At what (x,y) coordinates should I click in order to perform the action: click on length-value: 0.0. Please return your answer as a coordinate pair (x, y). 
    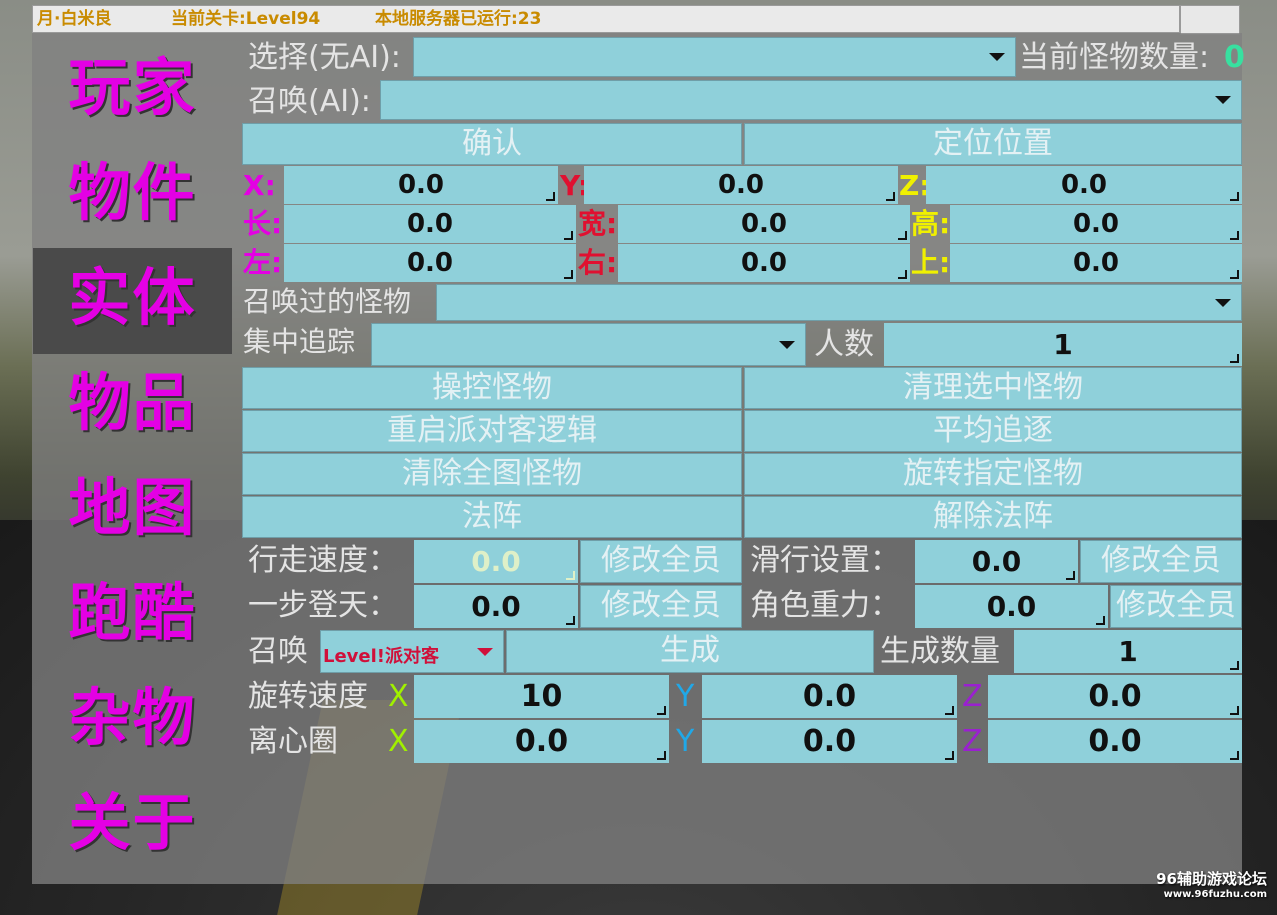
    Looking at the image, I should click on (430, 224).